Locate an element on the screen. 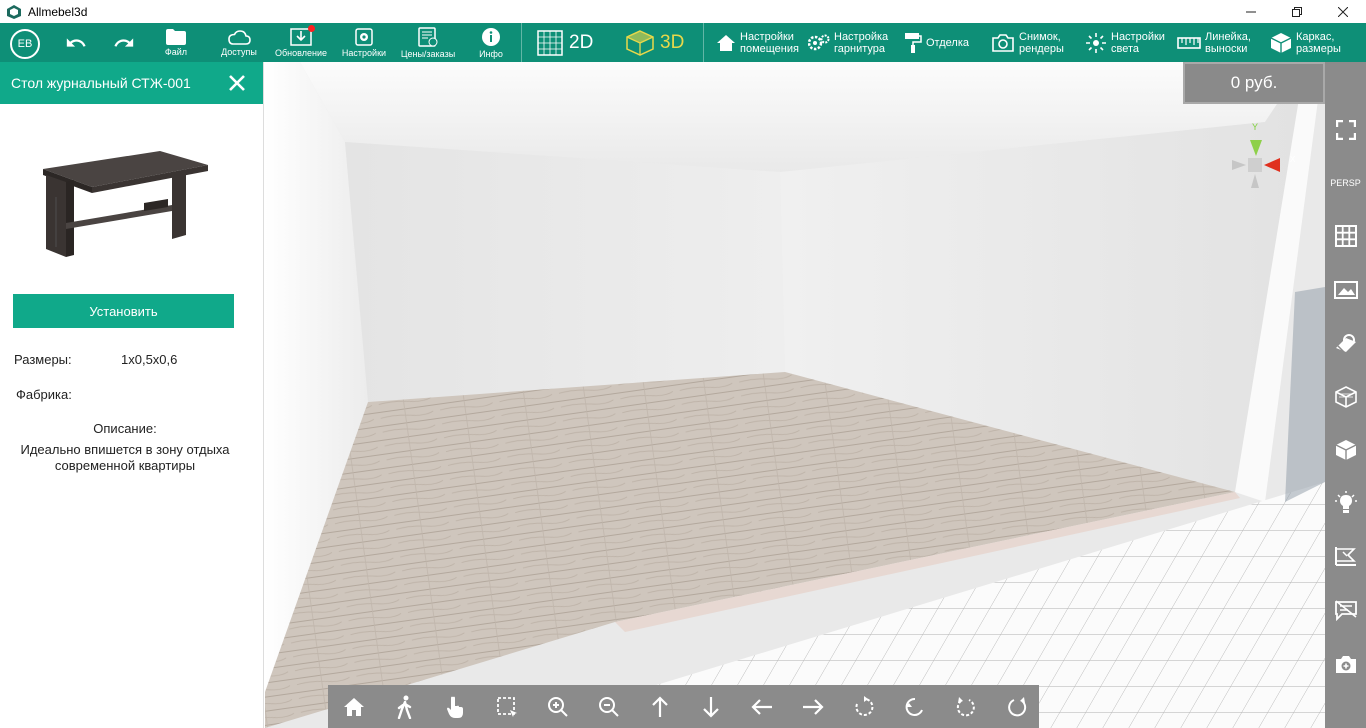 The image size is (1366, 728). file-button: Файл is located at coordinates (176, 42).